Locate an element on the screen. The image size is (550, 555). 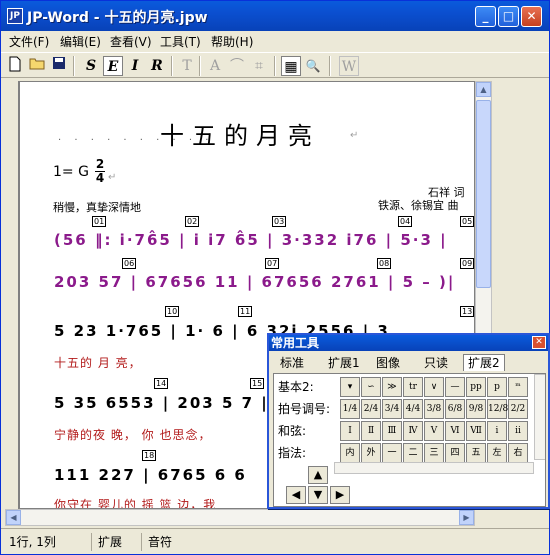
scroll-right-arrow-icon: ▶ is located at coordinates (466, 517).